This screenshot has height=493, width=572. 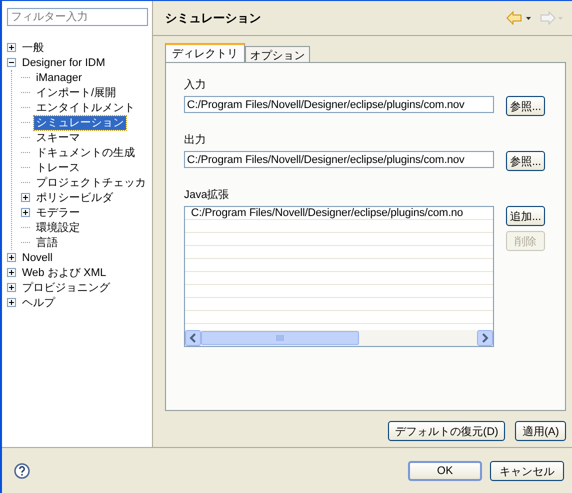 What do you see at coordinates (74, 197) in the screenshot?
I see `tree-item: ポリシービルダ` at bounding box center [74, 197].